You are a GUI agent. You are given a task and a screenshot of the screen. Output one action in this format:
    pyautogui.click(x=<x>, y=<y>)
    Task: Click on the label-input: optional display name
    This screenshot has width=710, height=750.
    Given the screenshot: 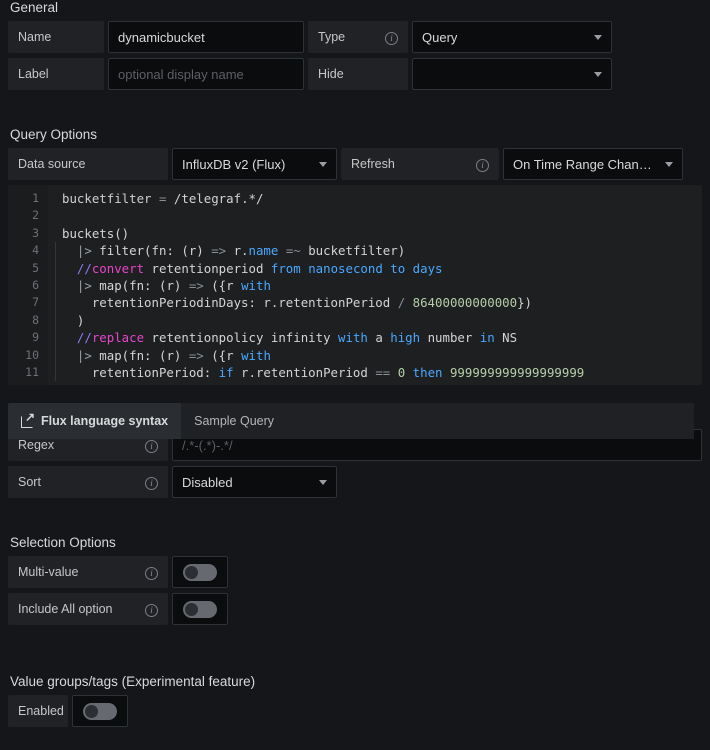 What is the action you would take?
    pyautogui.click(x=206, y=74)
    